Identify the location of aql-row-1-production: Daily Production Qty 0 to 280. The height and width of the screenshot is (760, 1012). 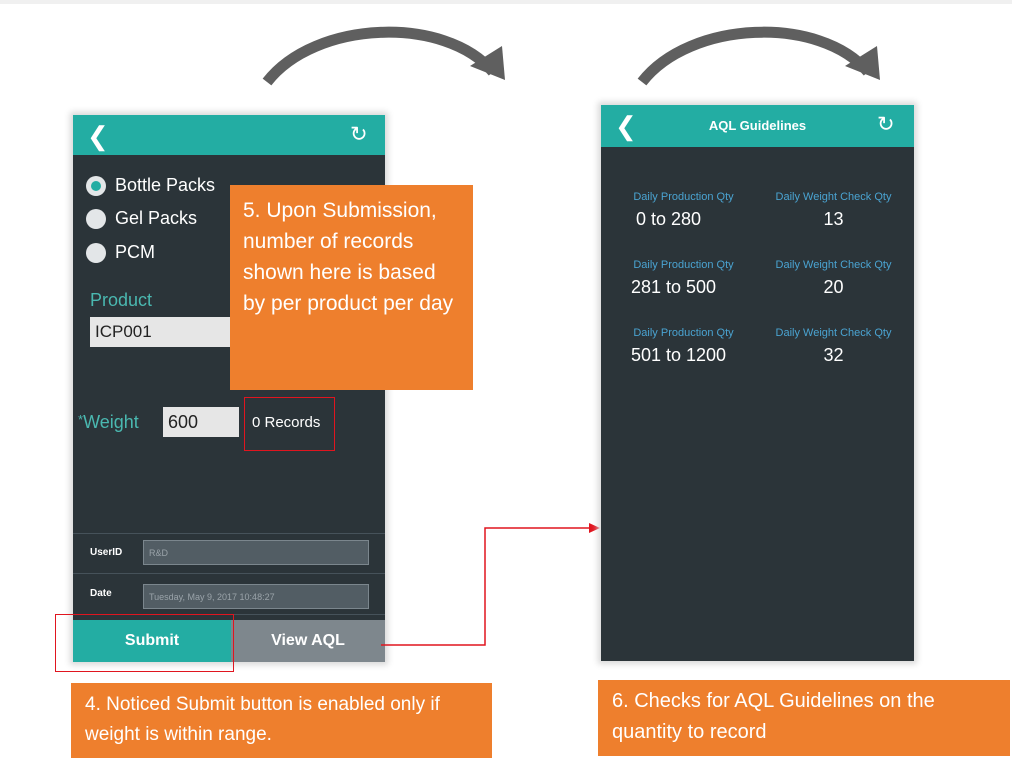
(683, 210).